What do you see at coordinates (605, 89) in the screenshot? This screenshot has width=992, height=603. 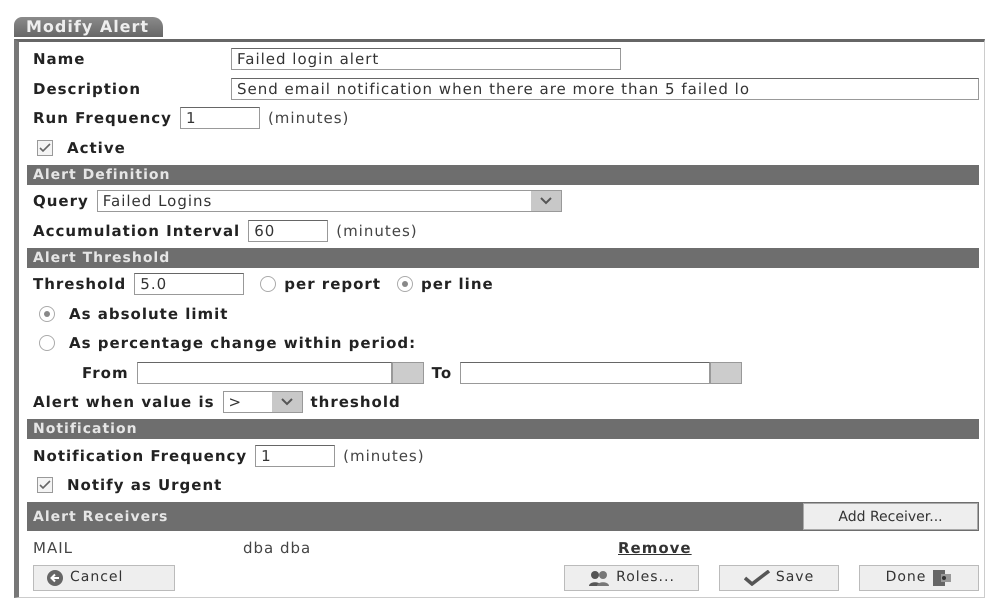 I see `text-field: Send email notification when there are more than 5 failed lo` at bounding box center [605, 89].